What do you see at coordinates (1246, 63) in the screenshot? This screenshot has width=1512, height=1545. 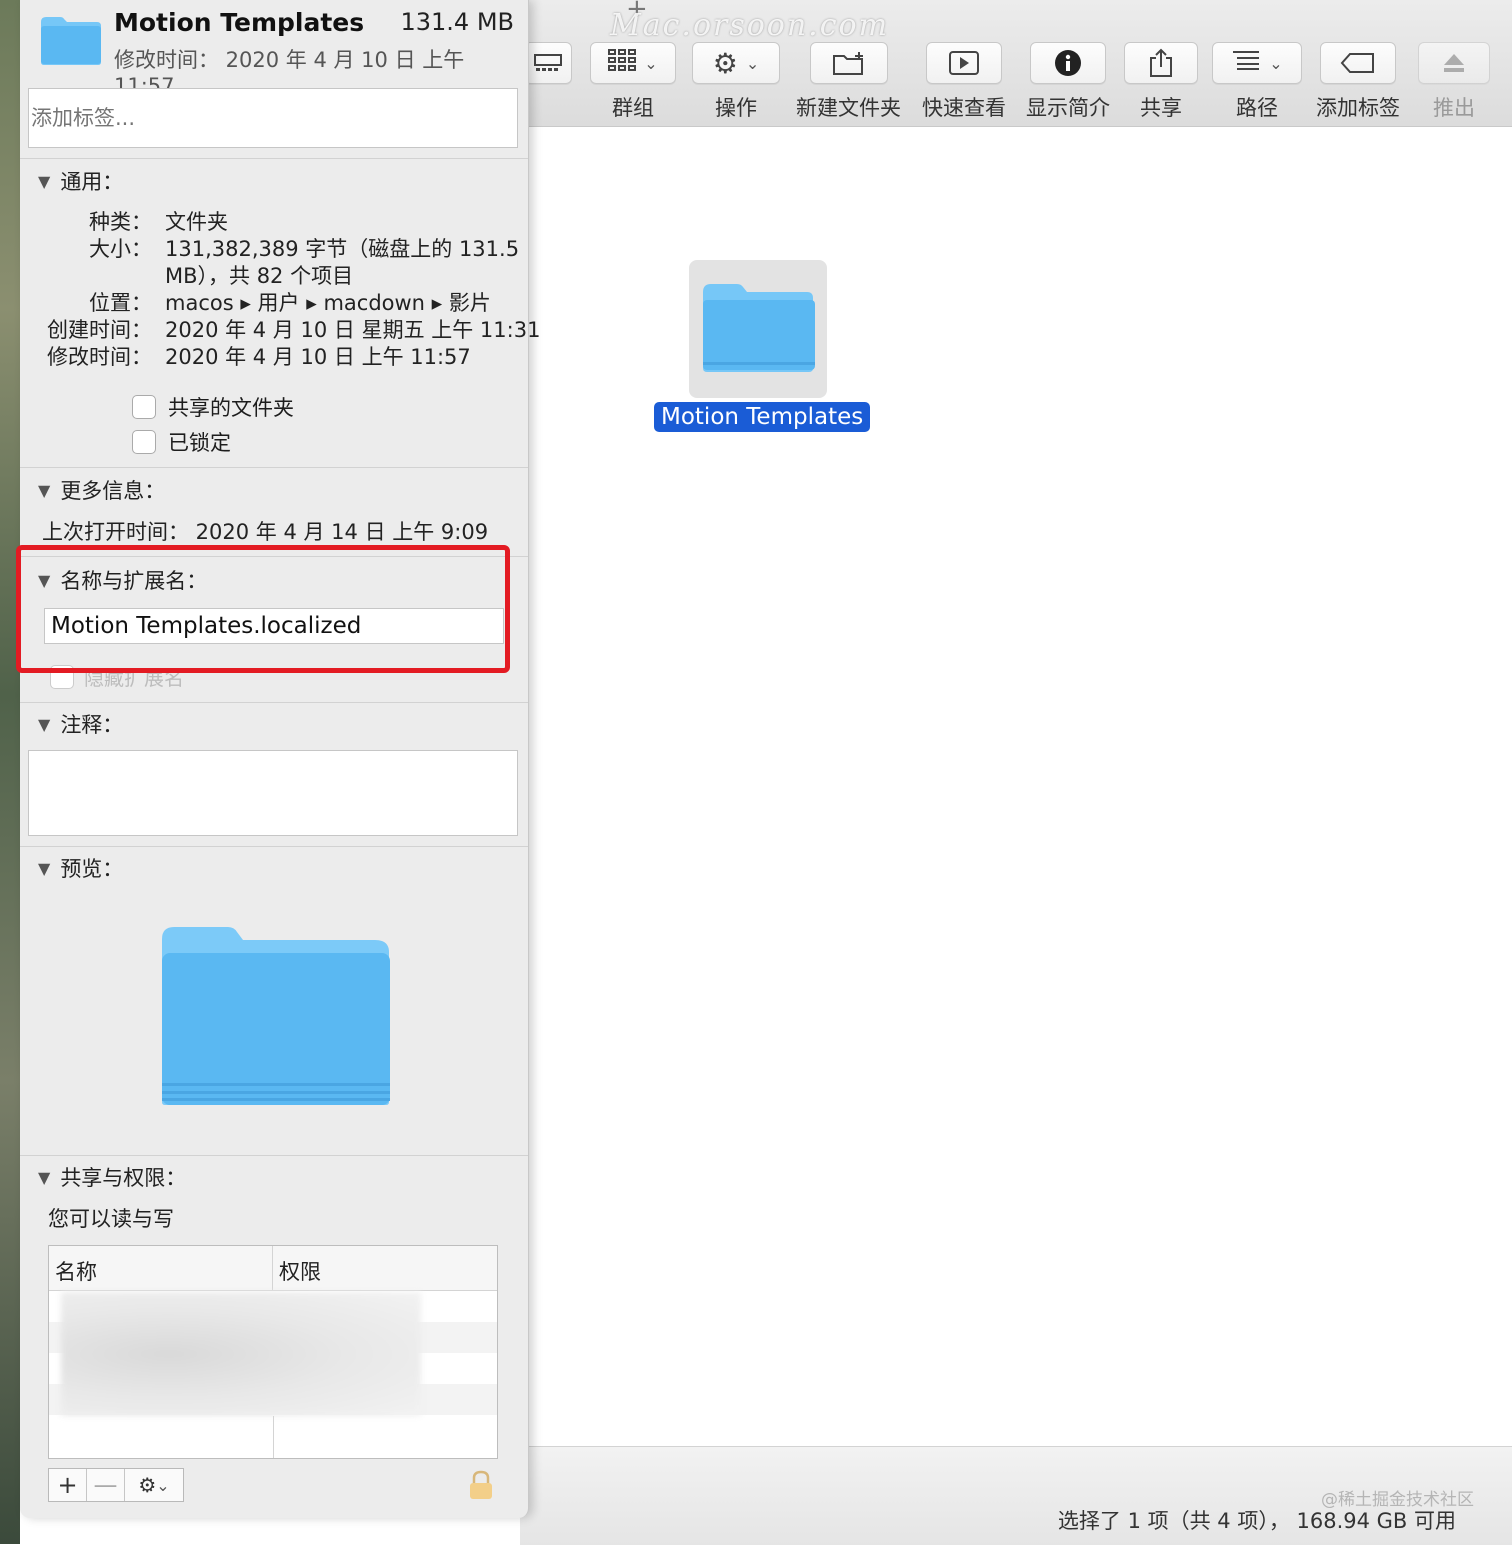 I see `list-icon` at bounding box center [1246, 63].